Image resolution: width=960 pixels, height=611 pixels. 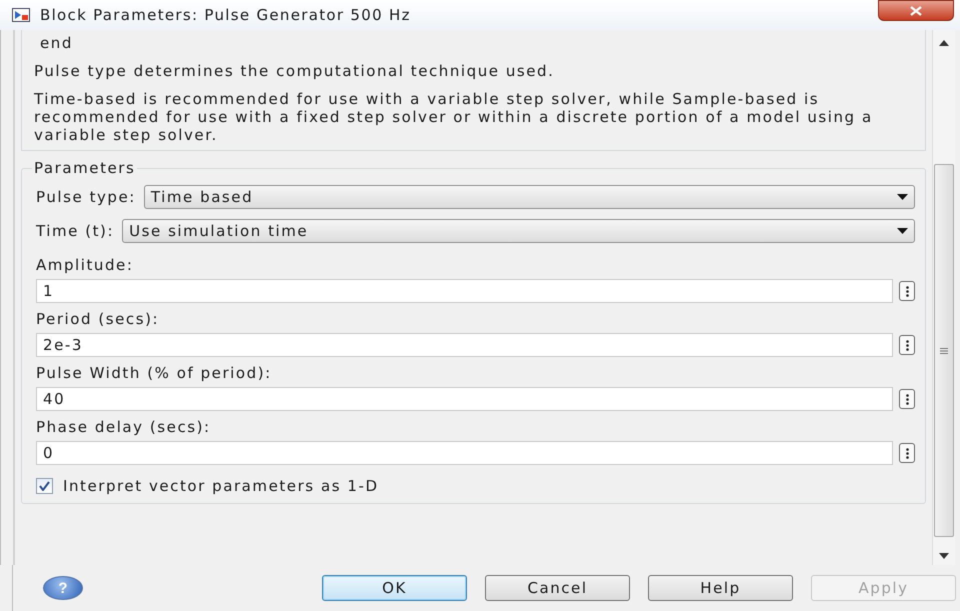 I want to click on checkbox-label: Interpret vector parameters as 1-D, so click(x=221, y=486).